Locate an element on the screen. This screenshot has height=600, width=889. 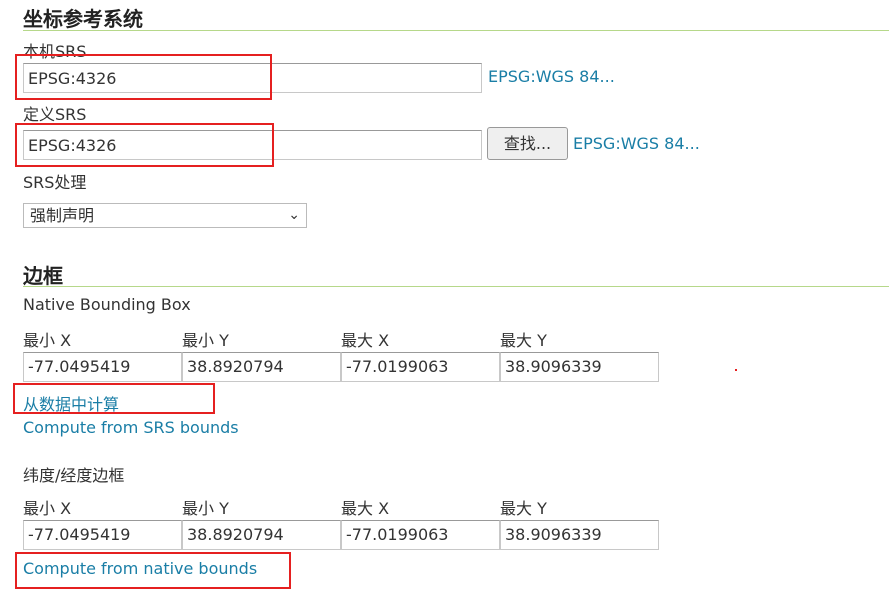
native-maxy-input: 38.9096339 is located at coordinates (579, 367).